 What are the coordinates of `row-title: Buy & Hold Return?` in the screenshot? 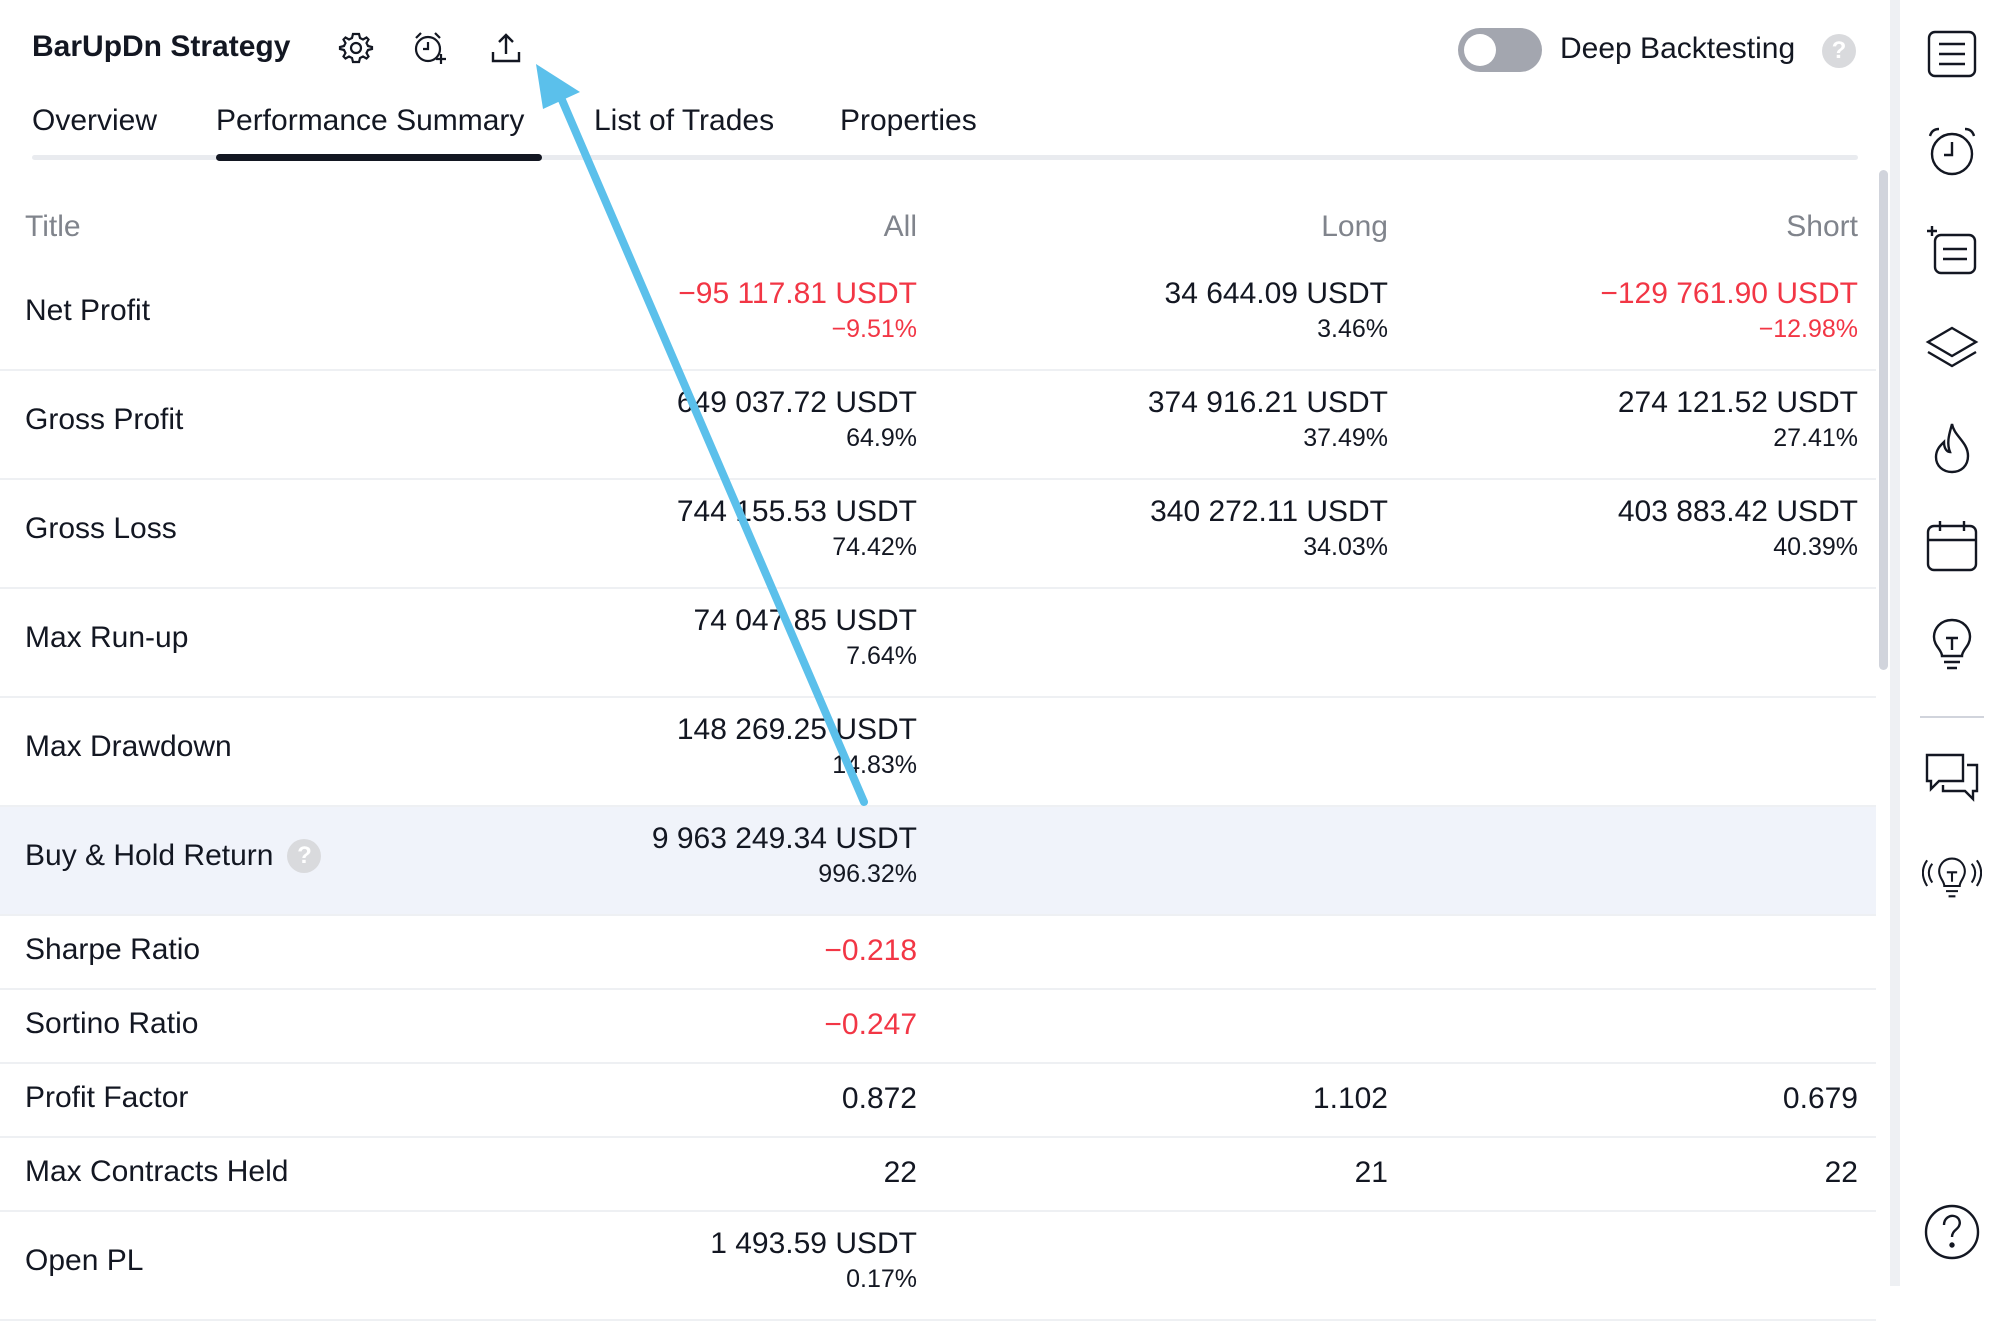 It's located at (173, 856).